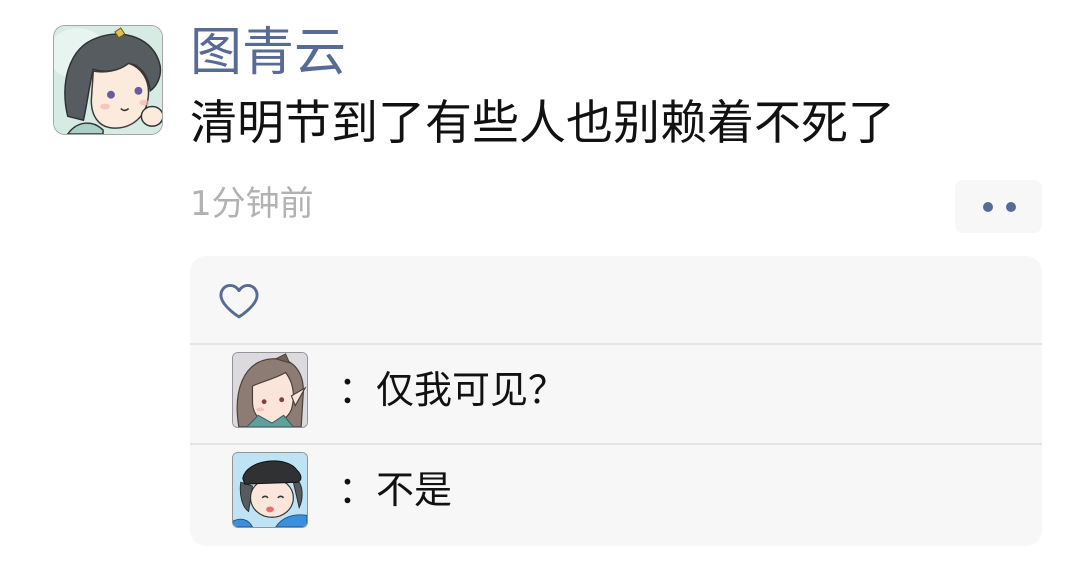 This screenshot has height=576, width=1080. What do you see at coordinates (542, 123) in the screenshot?
I see `post-text: 清明节到了有些人也别赖着不死了` at bounding box center [542, 123].